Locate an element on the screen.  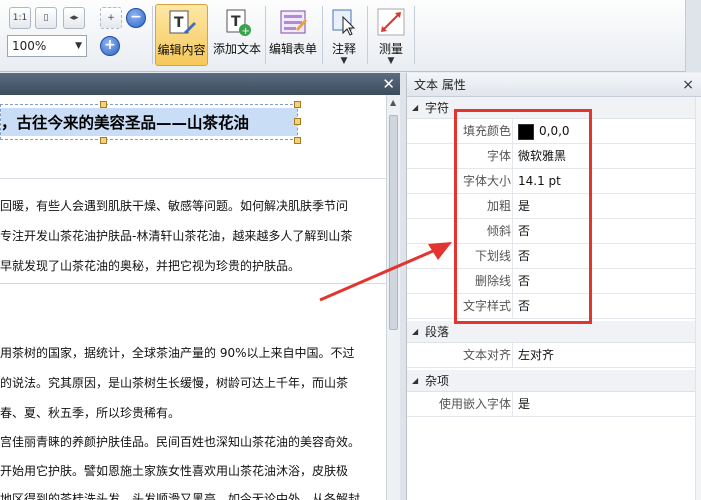
prop-value: 是 is located at coordinates (524, 404).